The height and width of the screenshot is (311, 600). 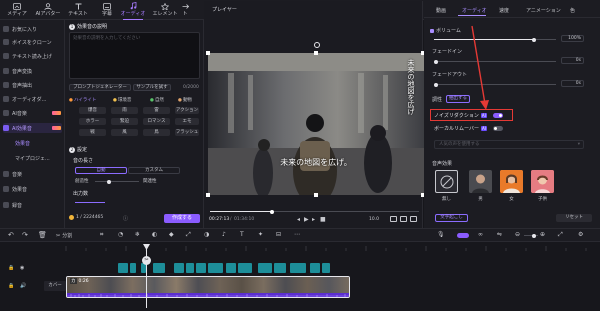 I want to click on voice-female-card, so click(x=511, y=181).